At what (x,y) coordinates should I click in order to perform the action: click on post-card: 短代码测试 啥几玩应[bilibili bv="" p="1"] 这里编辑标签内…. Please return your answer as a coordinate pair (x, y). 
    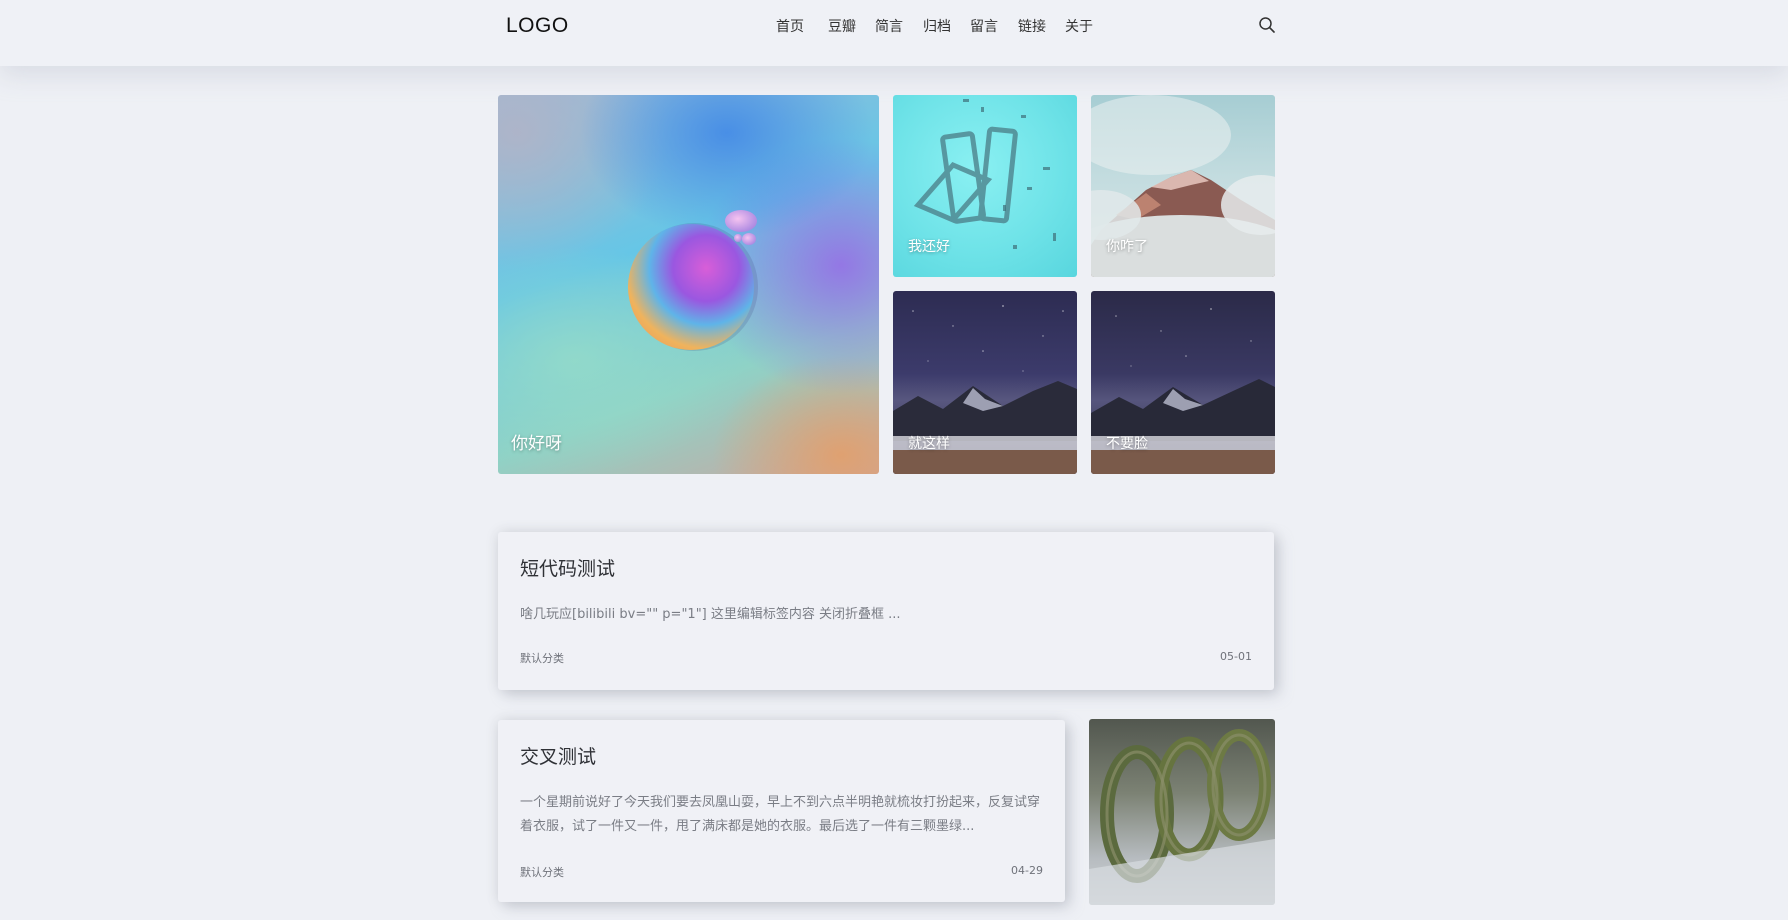
    Looking at the image, I should click on (886, 611).